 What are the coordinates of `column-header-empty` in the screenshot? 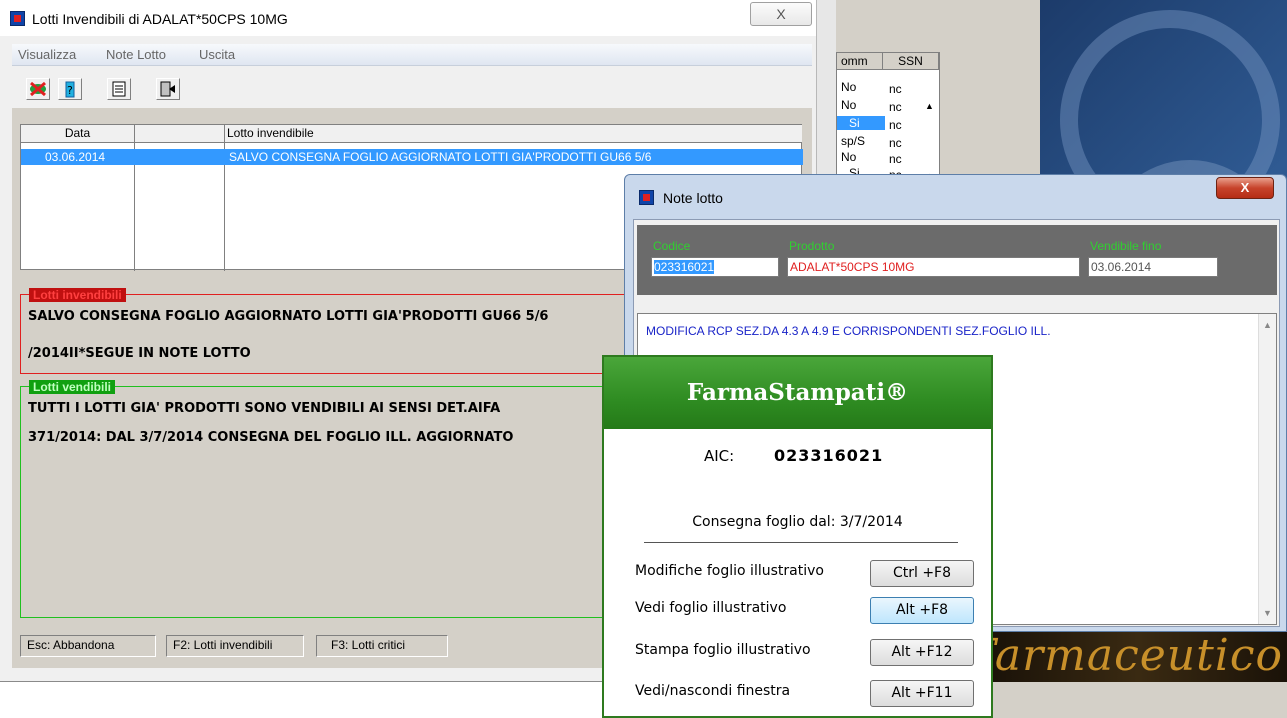 It's located at (180, 134).